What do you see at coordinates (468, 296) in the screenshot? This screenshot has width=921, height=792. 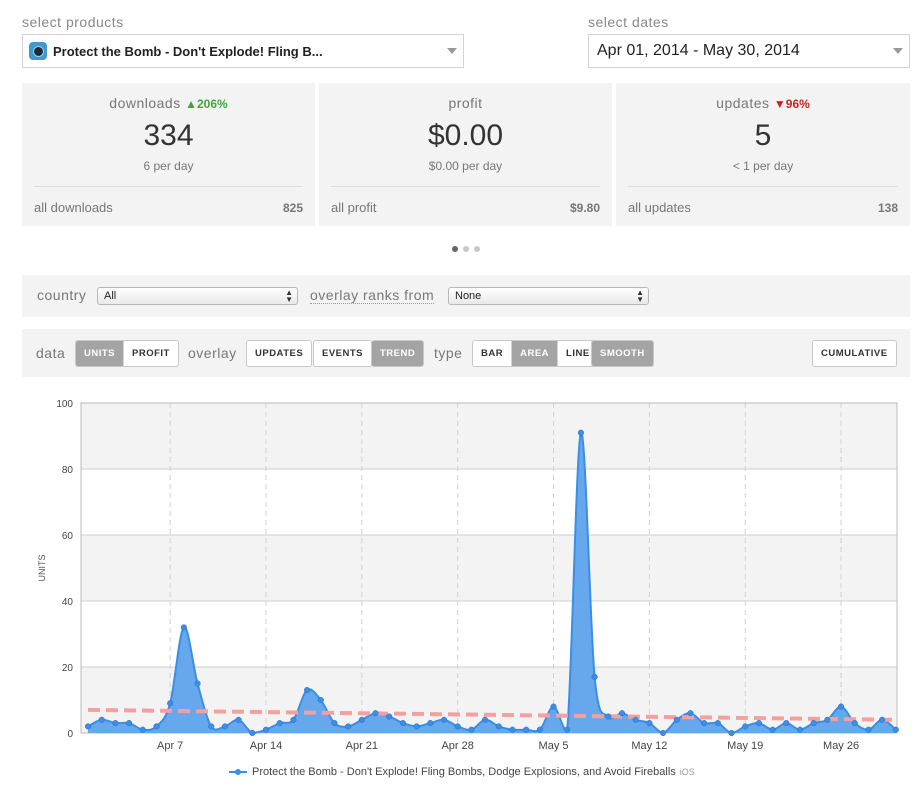 I see `overlay-ranks-select-value: None` at bounding box center [468, 296].